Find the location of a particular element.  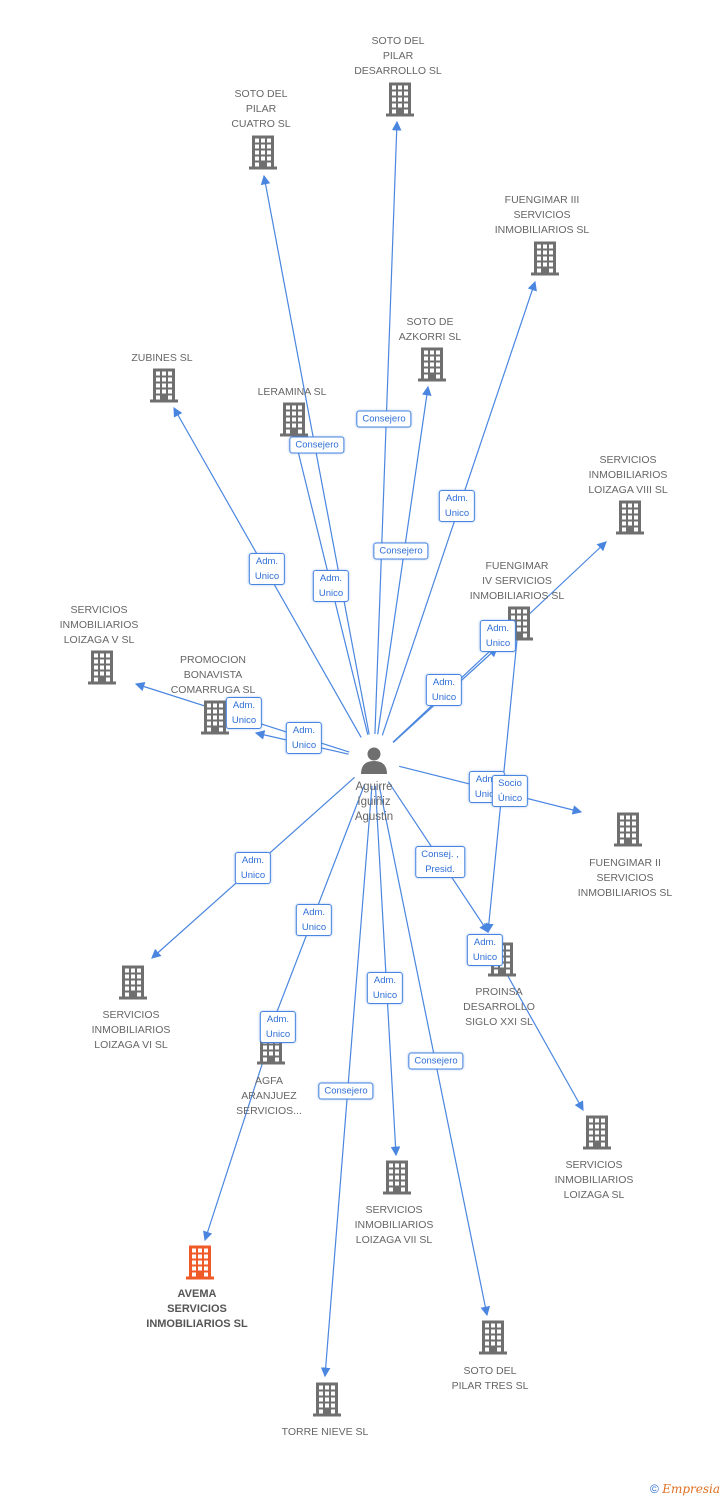

company-node-soto_cuatro: SOTO DEL PILAR CUATRO SL is located at coordinates (261, 109).